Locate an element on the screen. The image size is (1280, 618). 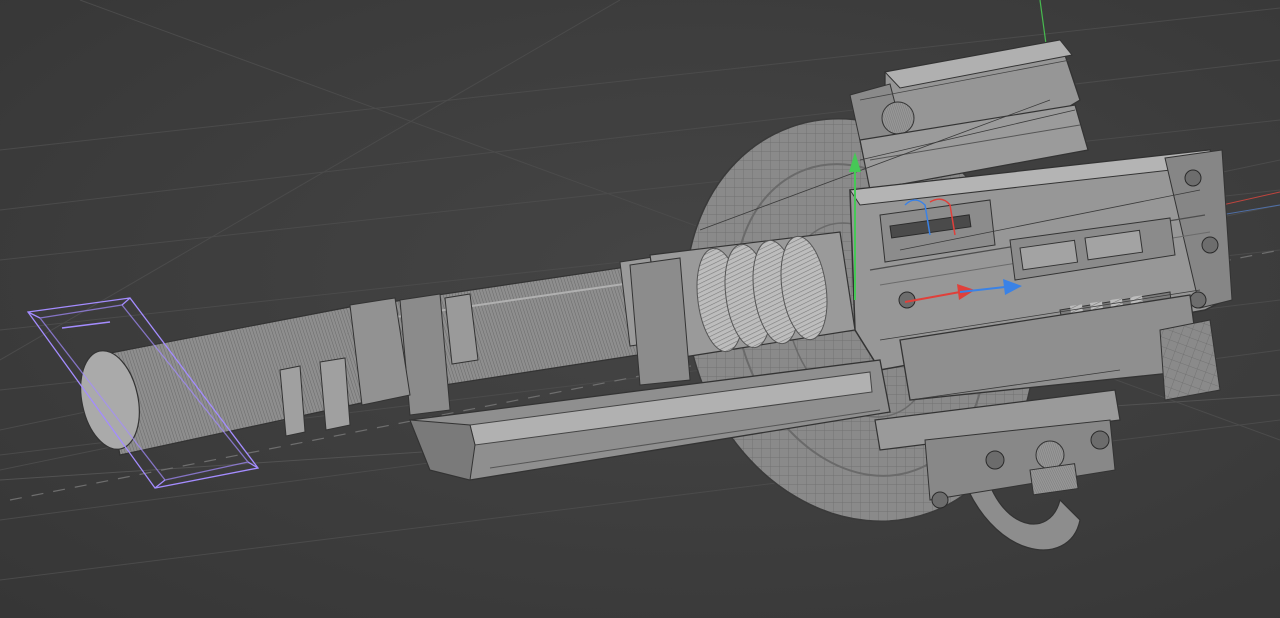
bottom-mount is located at coordinates (1020, 485).